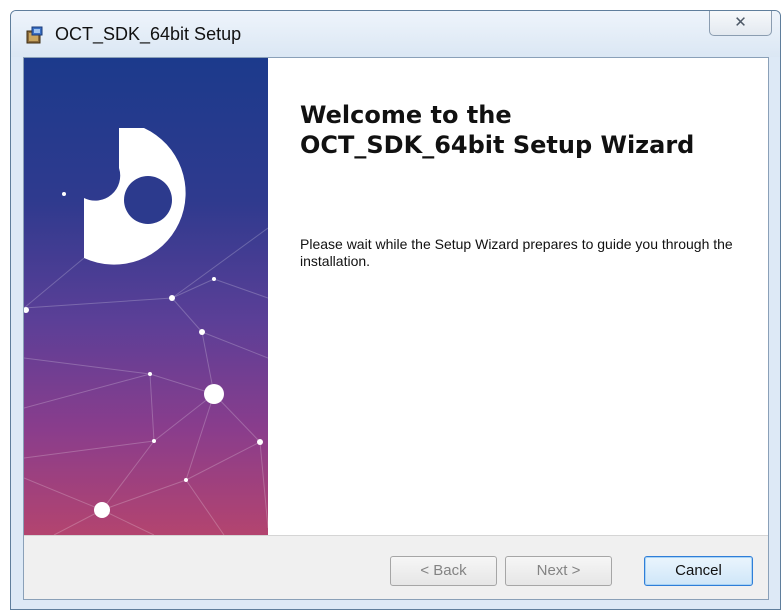  I want to click on close-button: ✕, so click(740, 23).